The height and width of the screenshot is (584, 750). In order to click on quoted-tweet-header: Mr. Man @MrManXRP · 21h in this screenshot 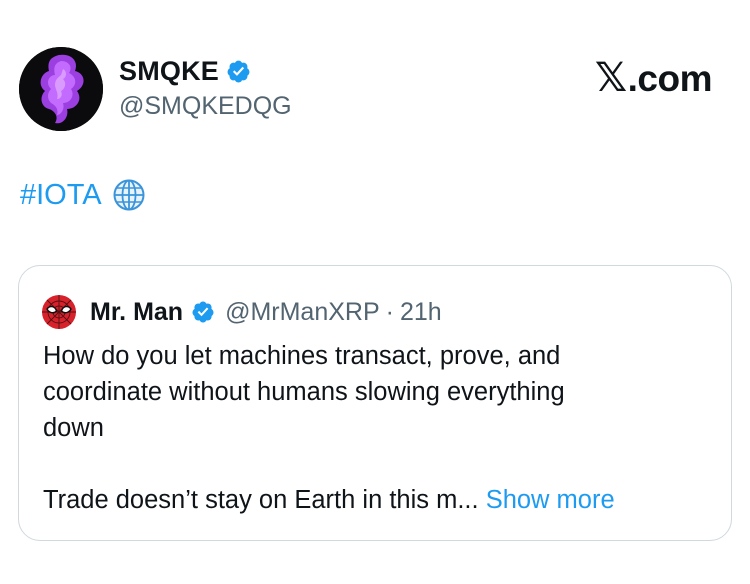, I will do `click(241, 312)`.